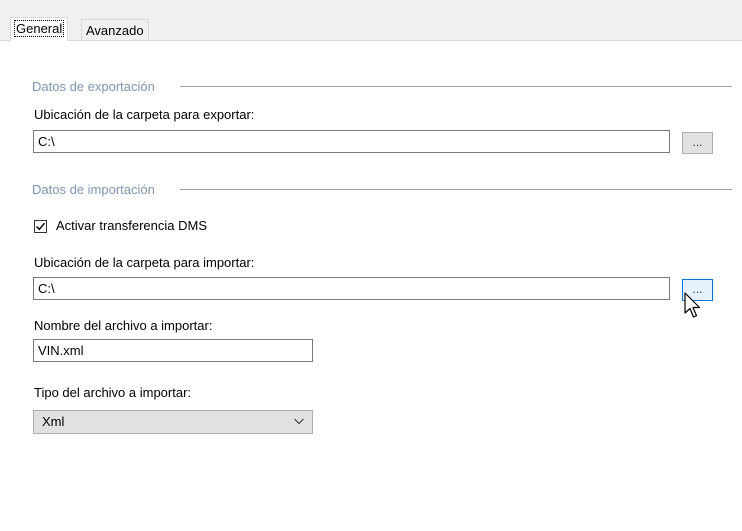 This screenshot has height=531, width=742. Describe the element at coordinates (144, 114) in the screenshot. I see `export-folder-label: Ubicación de la carpeta para exportar:` at that location.